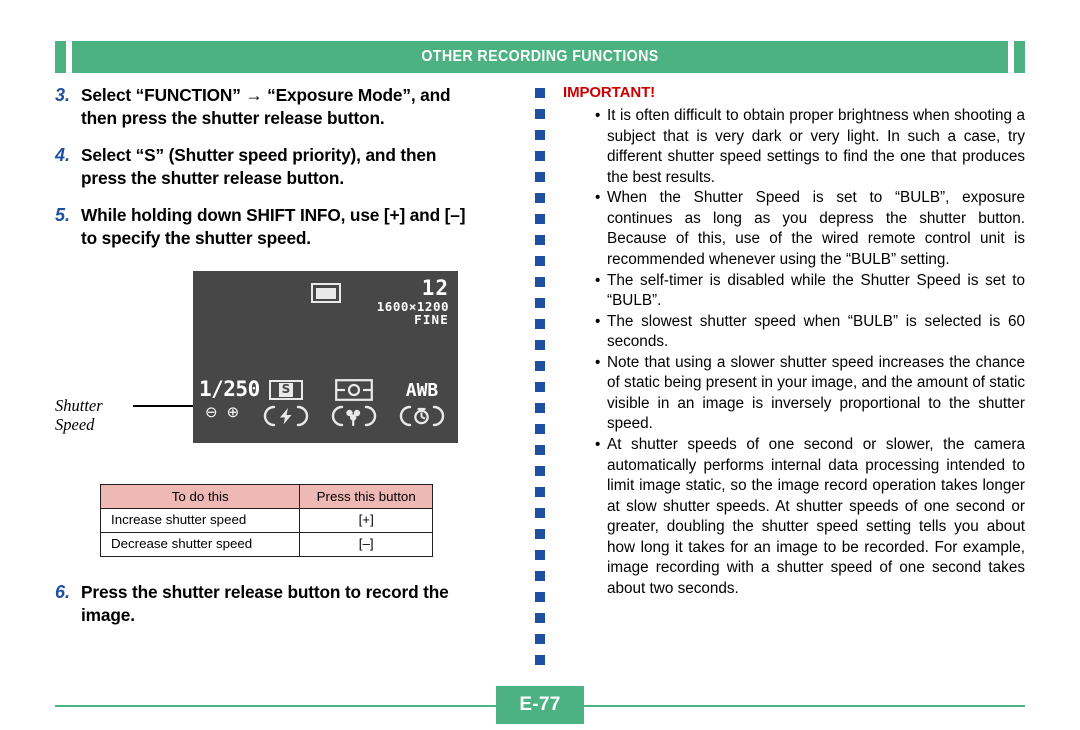 The width and height of the screenshot is (1080, 730). I want to click on lcd-top-right-info: 12 1600×1200 FINE, so click(413, 302).